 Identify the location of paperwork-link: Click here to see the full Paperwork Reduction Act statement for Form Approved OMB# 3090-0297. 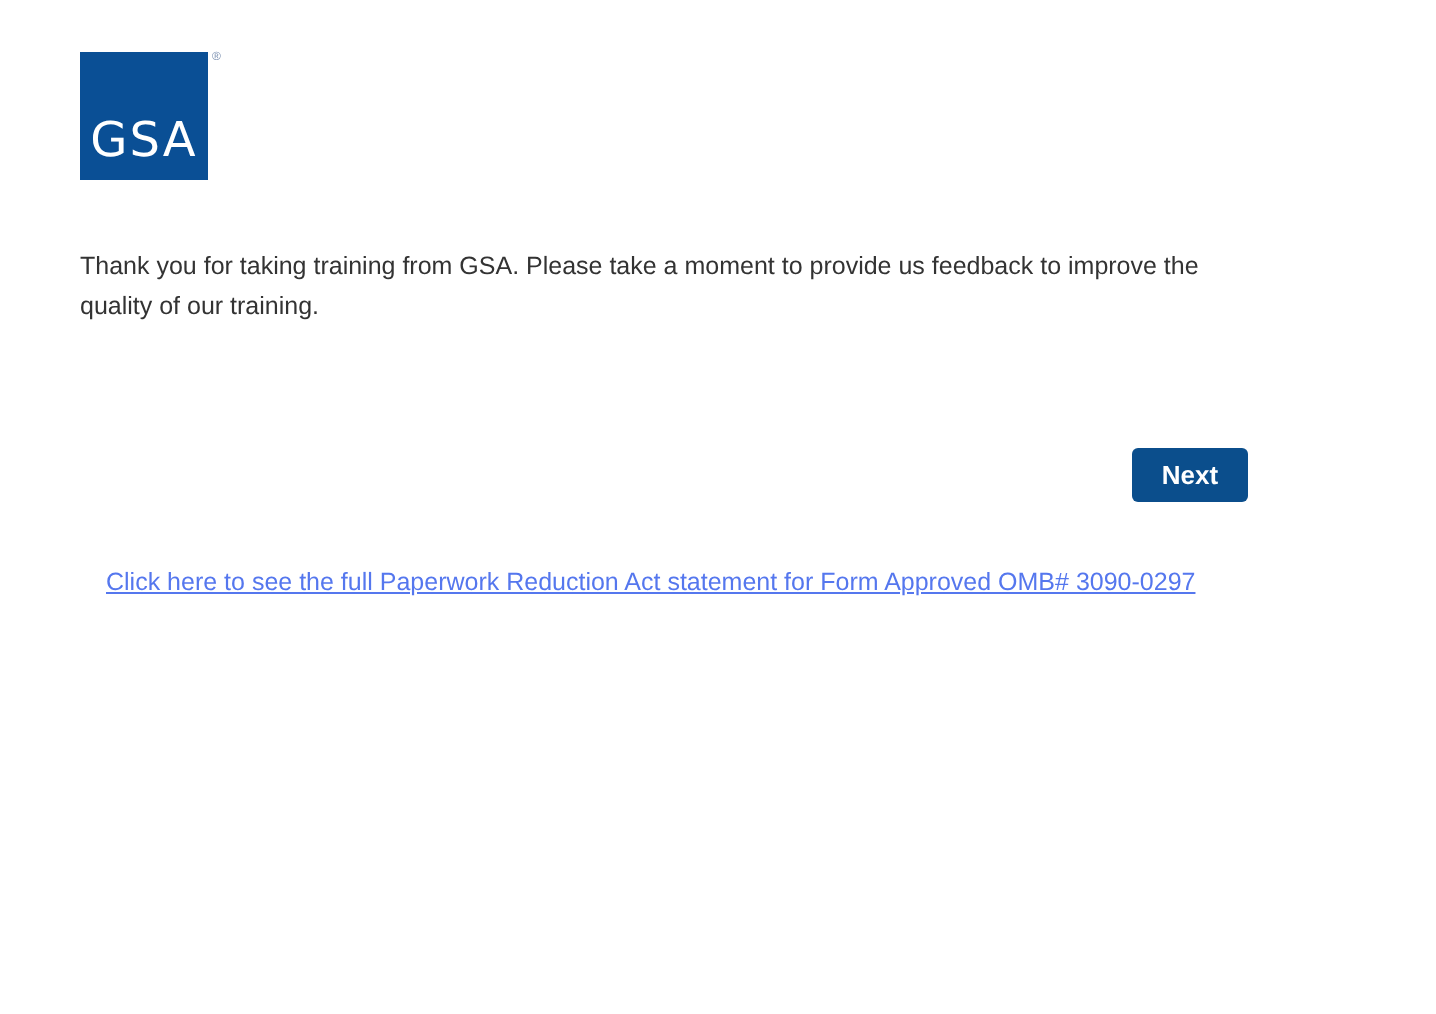
(651, 582).